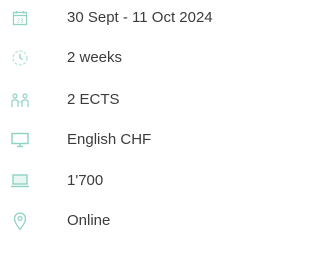 The image size is (320, 271). What do you see at coordinates (20, 18) in the screenshot?
I see `calendar-icon: 23` at bounding box center [20, 18].